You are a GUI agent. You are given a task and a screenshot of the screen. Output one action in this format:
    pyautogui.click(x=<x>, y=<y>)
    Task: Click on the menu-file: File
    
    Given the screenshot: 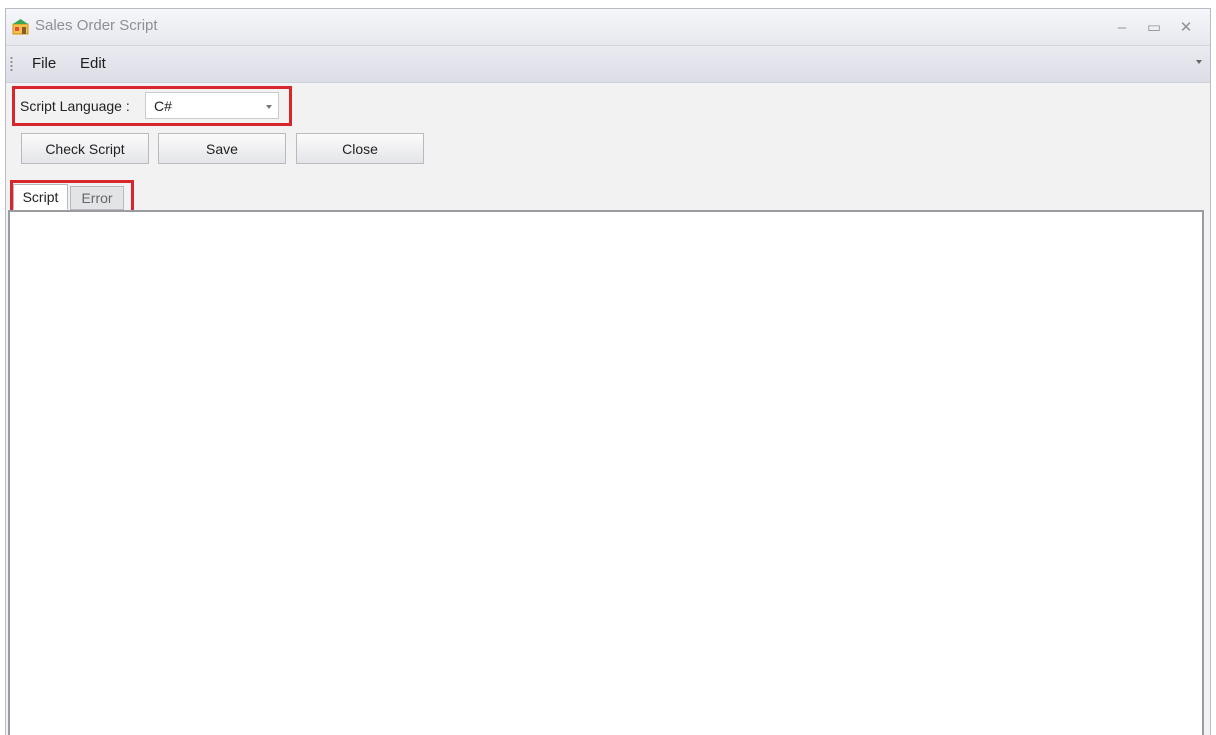 What is the action you would take?
    pyautogui.click(x=44, y=63)
    